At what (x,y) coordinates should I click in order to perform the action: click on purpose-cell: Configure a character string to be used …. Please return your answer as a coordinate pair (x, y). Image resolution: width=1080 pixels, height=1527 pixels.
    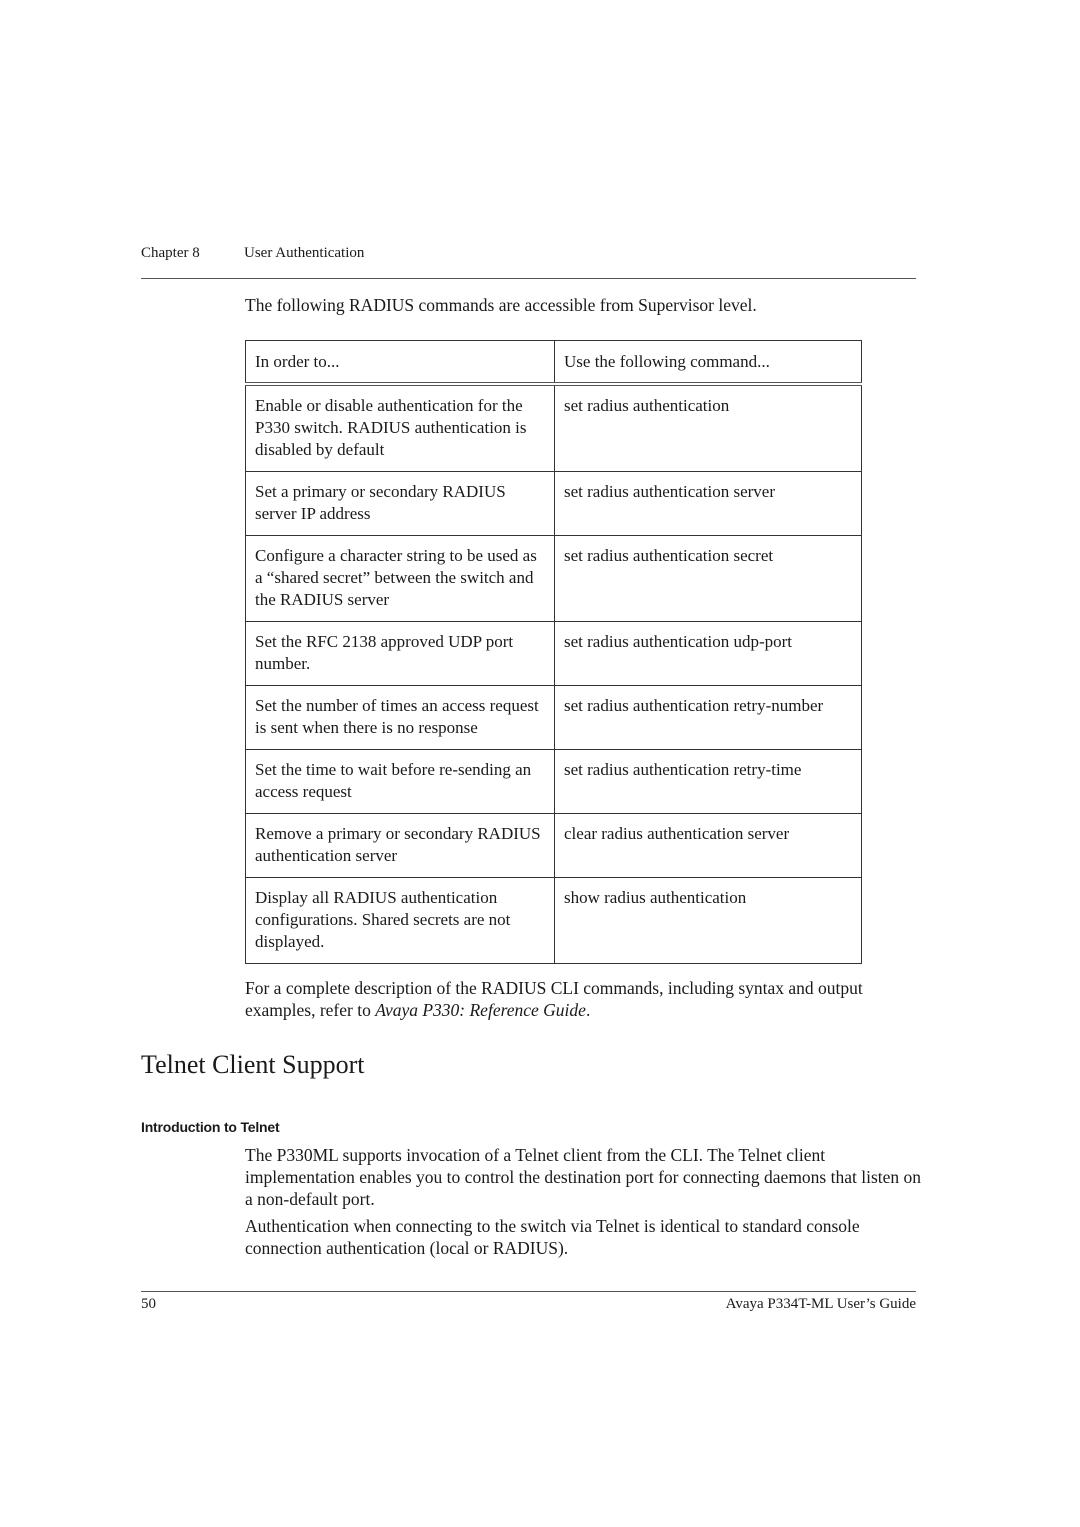
    Looking at the image, I should click on (400, 578).